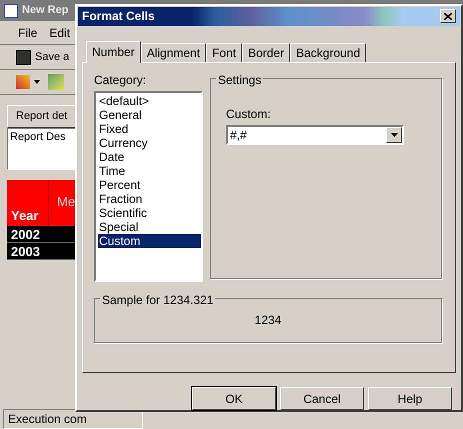  I want to click on grid-app-icon, so click(11, 11).